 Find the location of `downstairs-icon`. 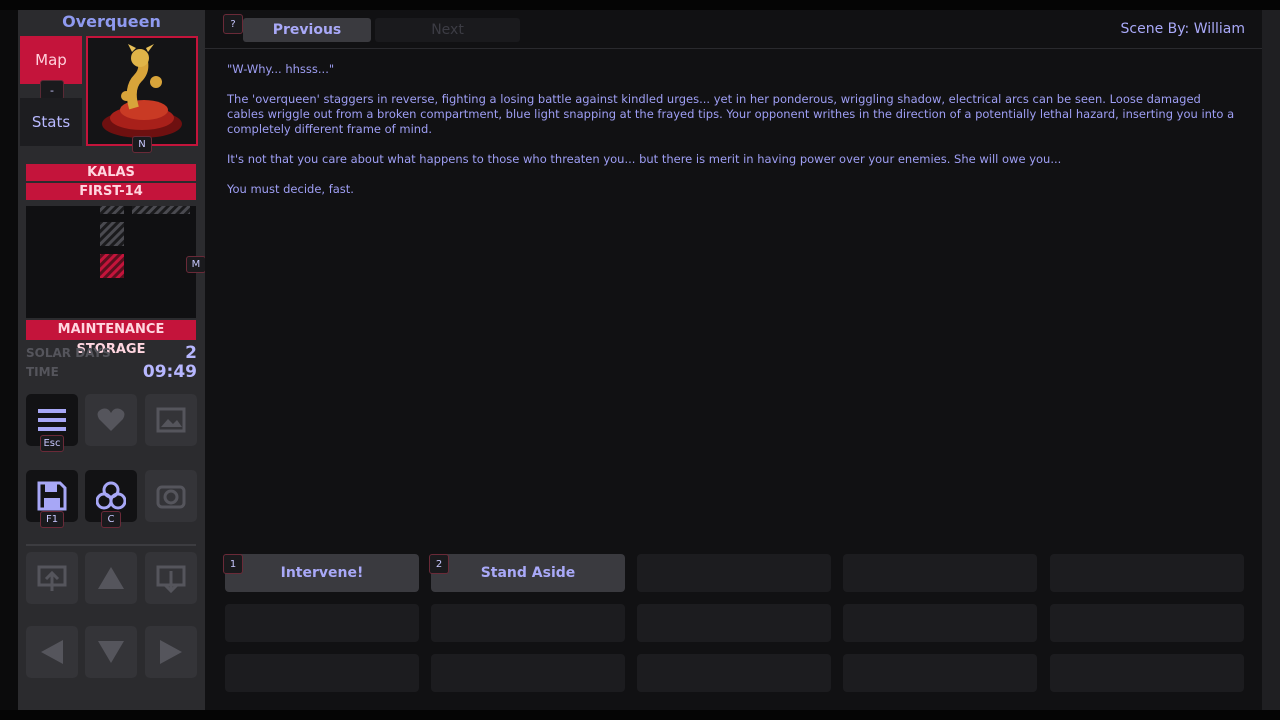

downstairs-icon is located at coordinates (171, 579).